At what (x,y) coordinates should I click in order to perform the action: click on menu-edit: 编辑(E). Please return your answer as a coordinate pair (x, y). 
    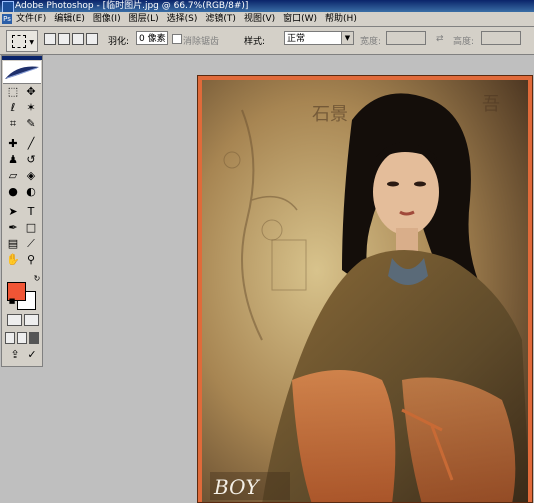
    Looking at the image, I should click on (69, 19).